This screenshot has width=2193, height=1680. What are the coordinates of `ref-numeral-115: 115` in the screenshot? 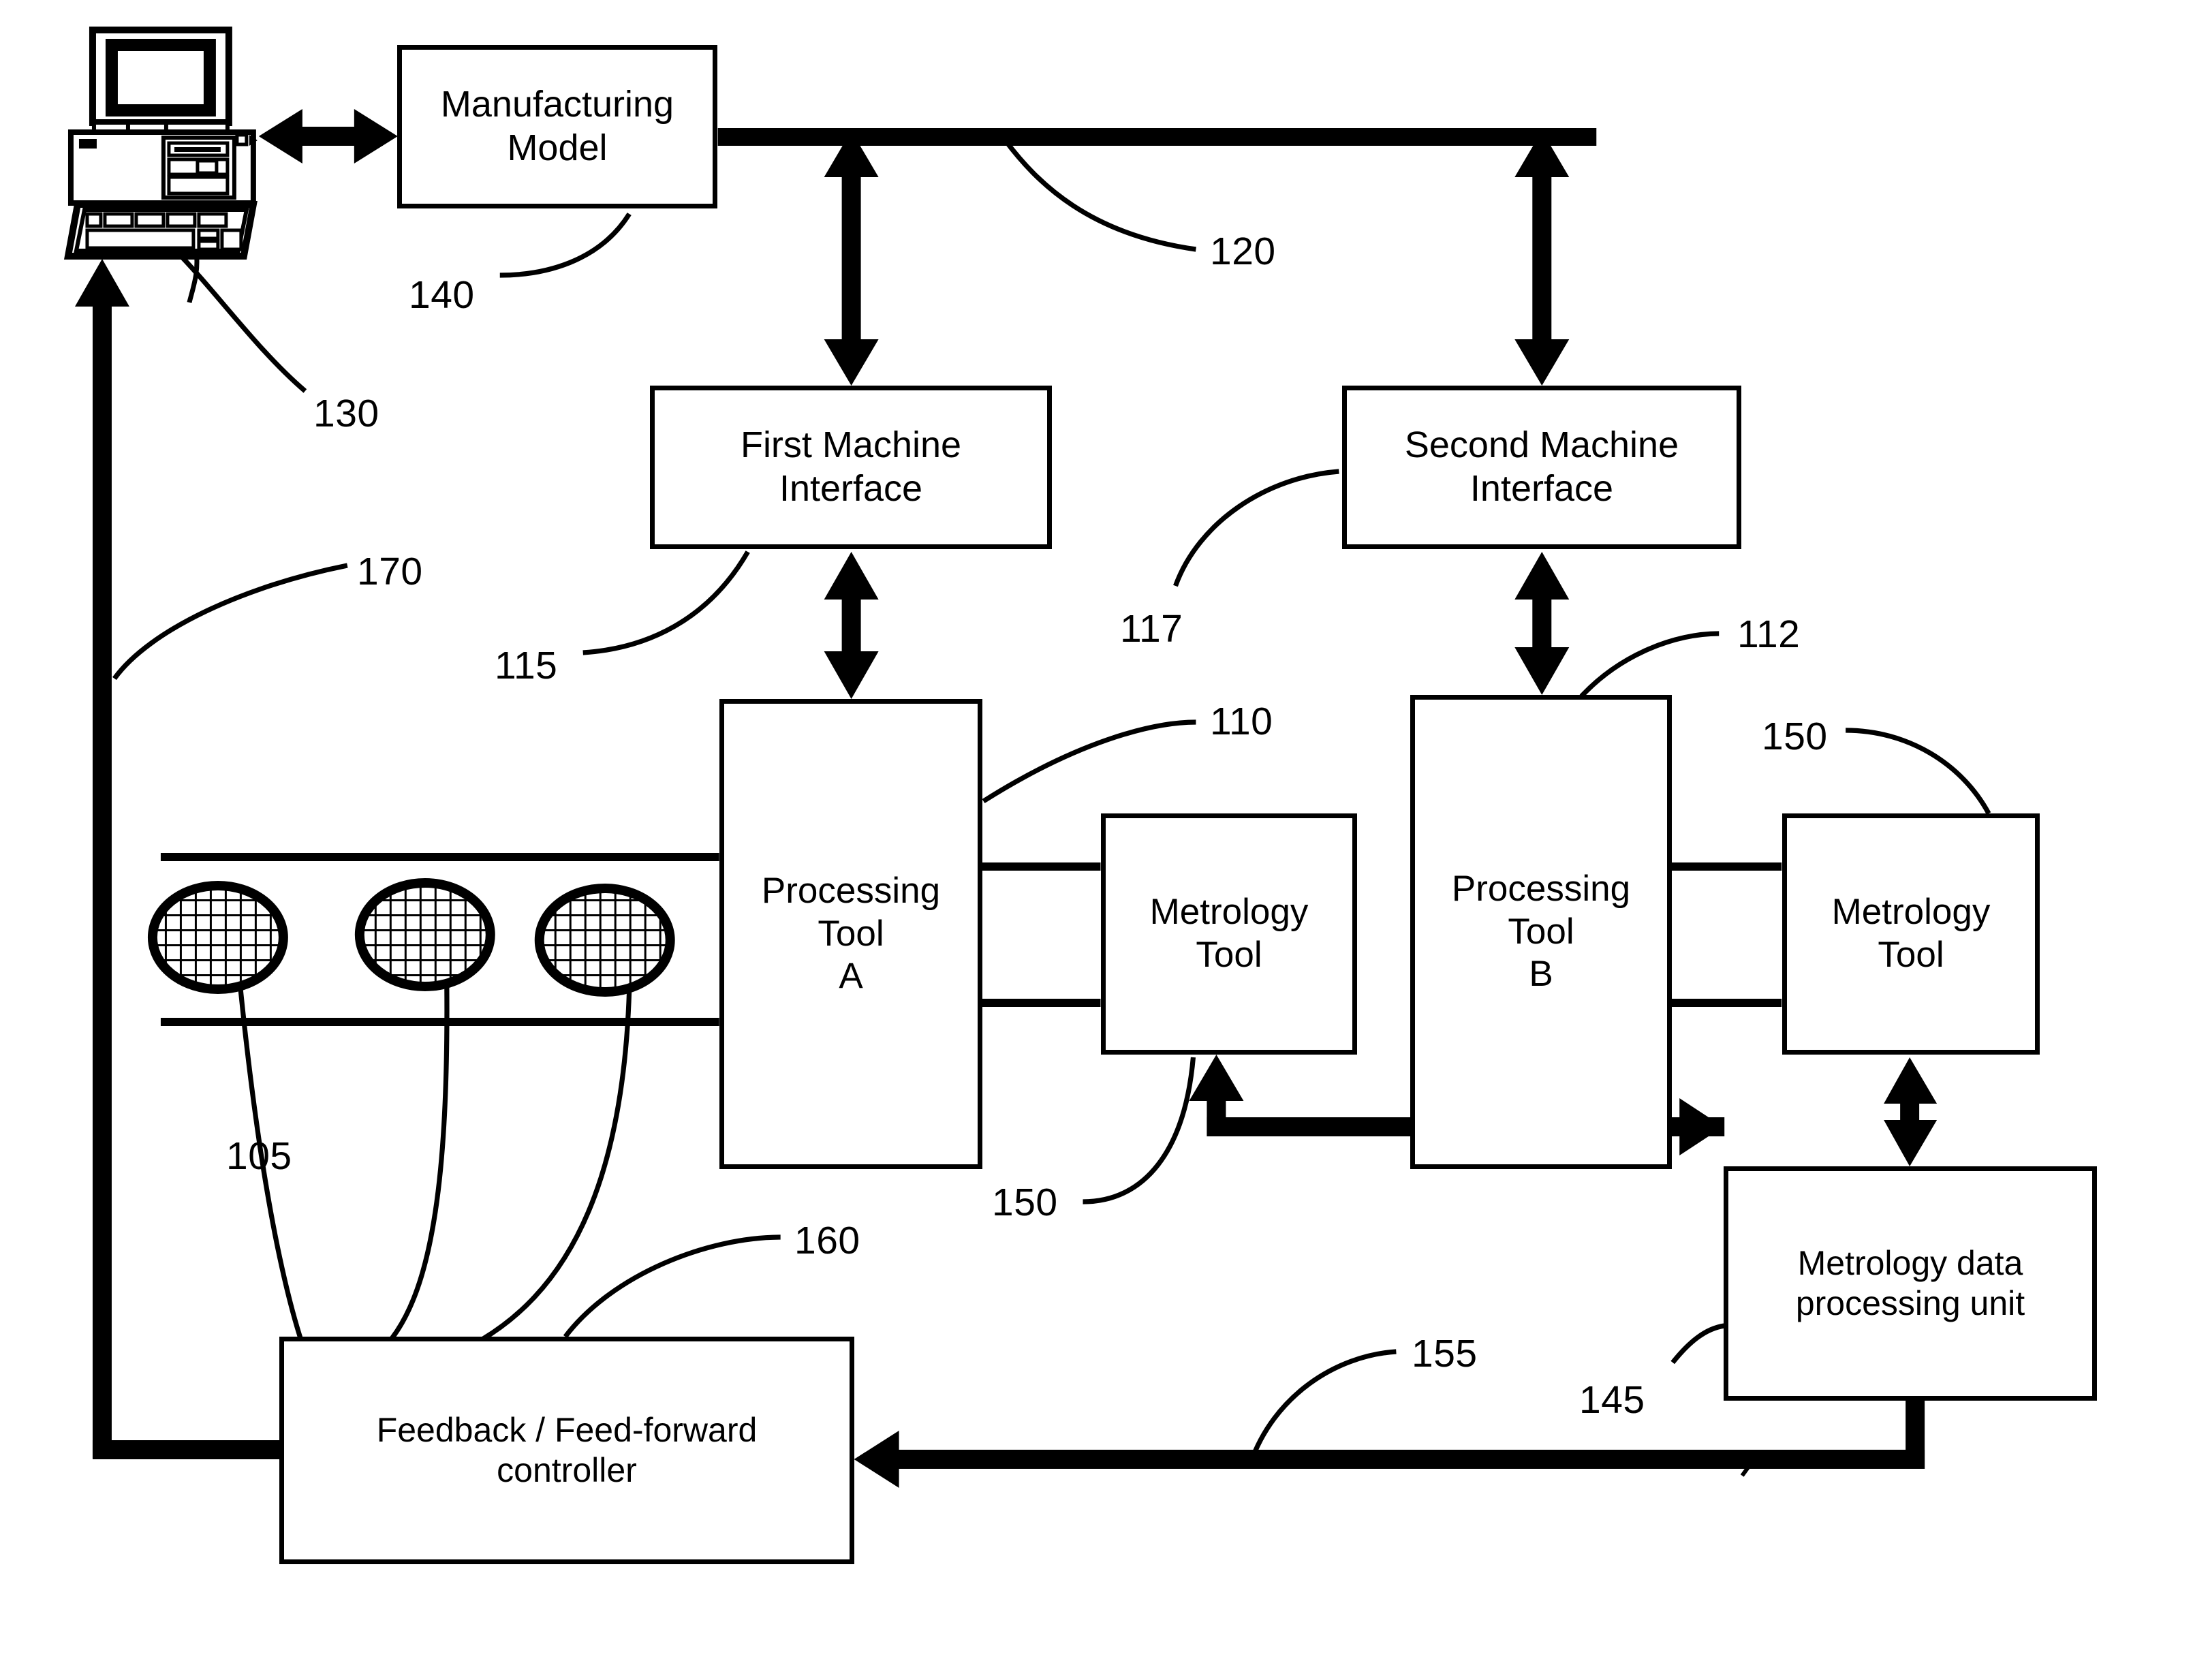 It's located at (526, 665).